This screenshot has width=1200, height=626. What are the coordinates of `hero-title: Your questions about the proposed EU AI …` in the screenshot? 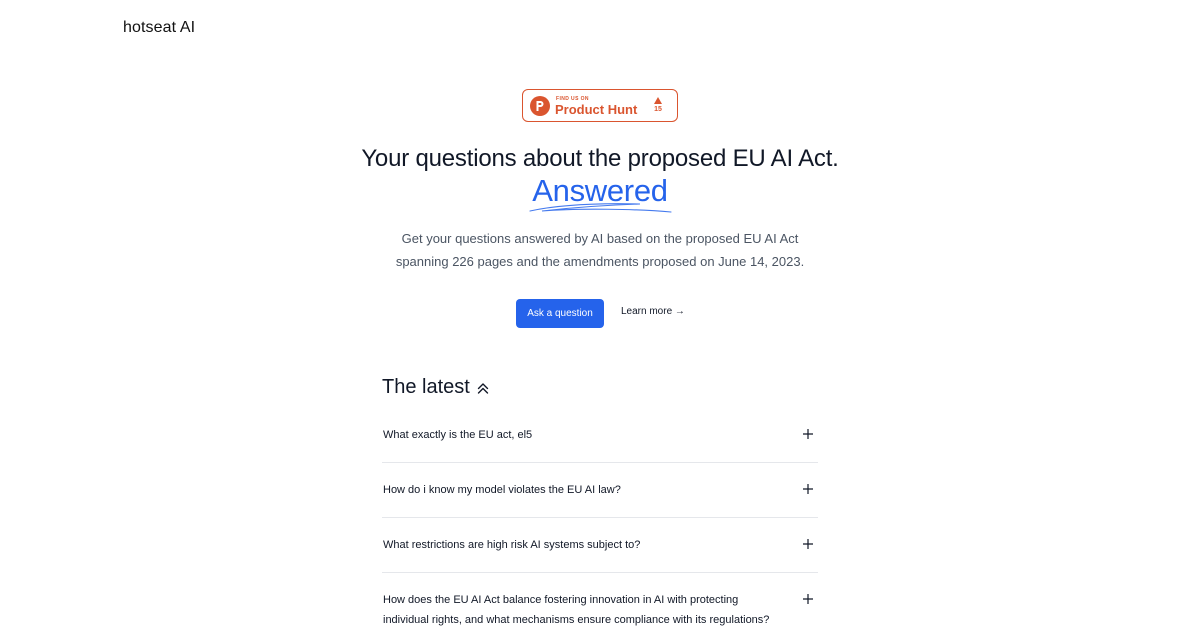 It's located at (600, 158).